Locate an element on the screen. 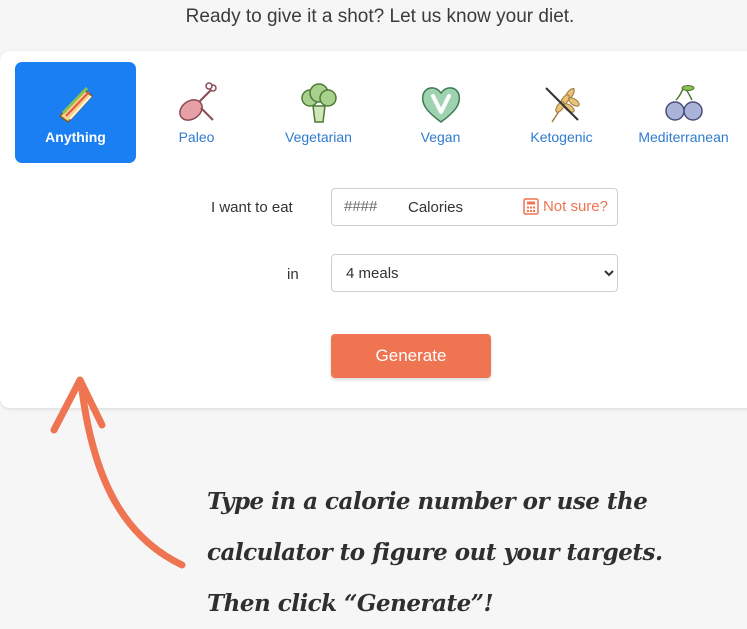 The image size is (747, 629). calories-label: I want to eat is located at coordinates (252, 207).